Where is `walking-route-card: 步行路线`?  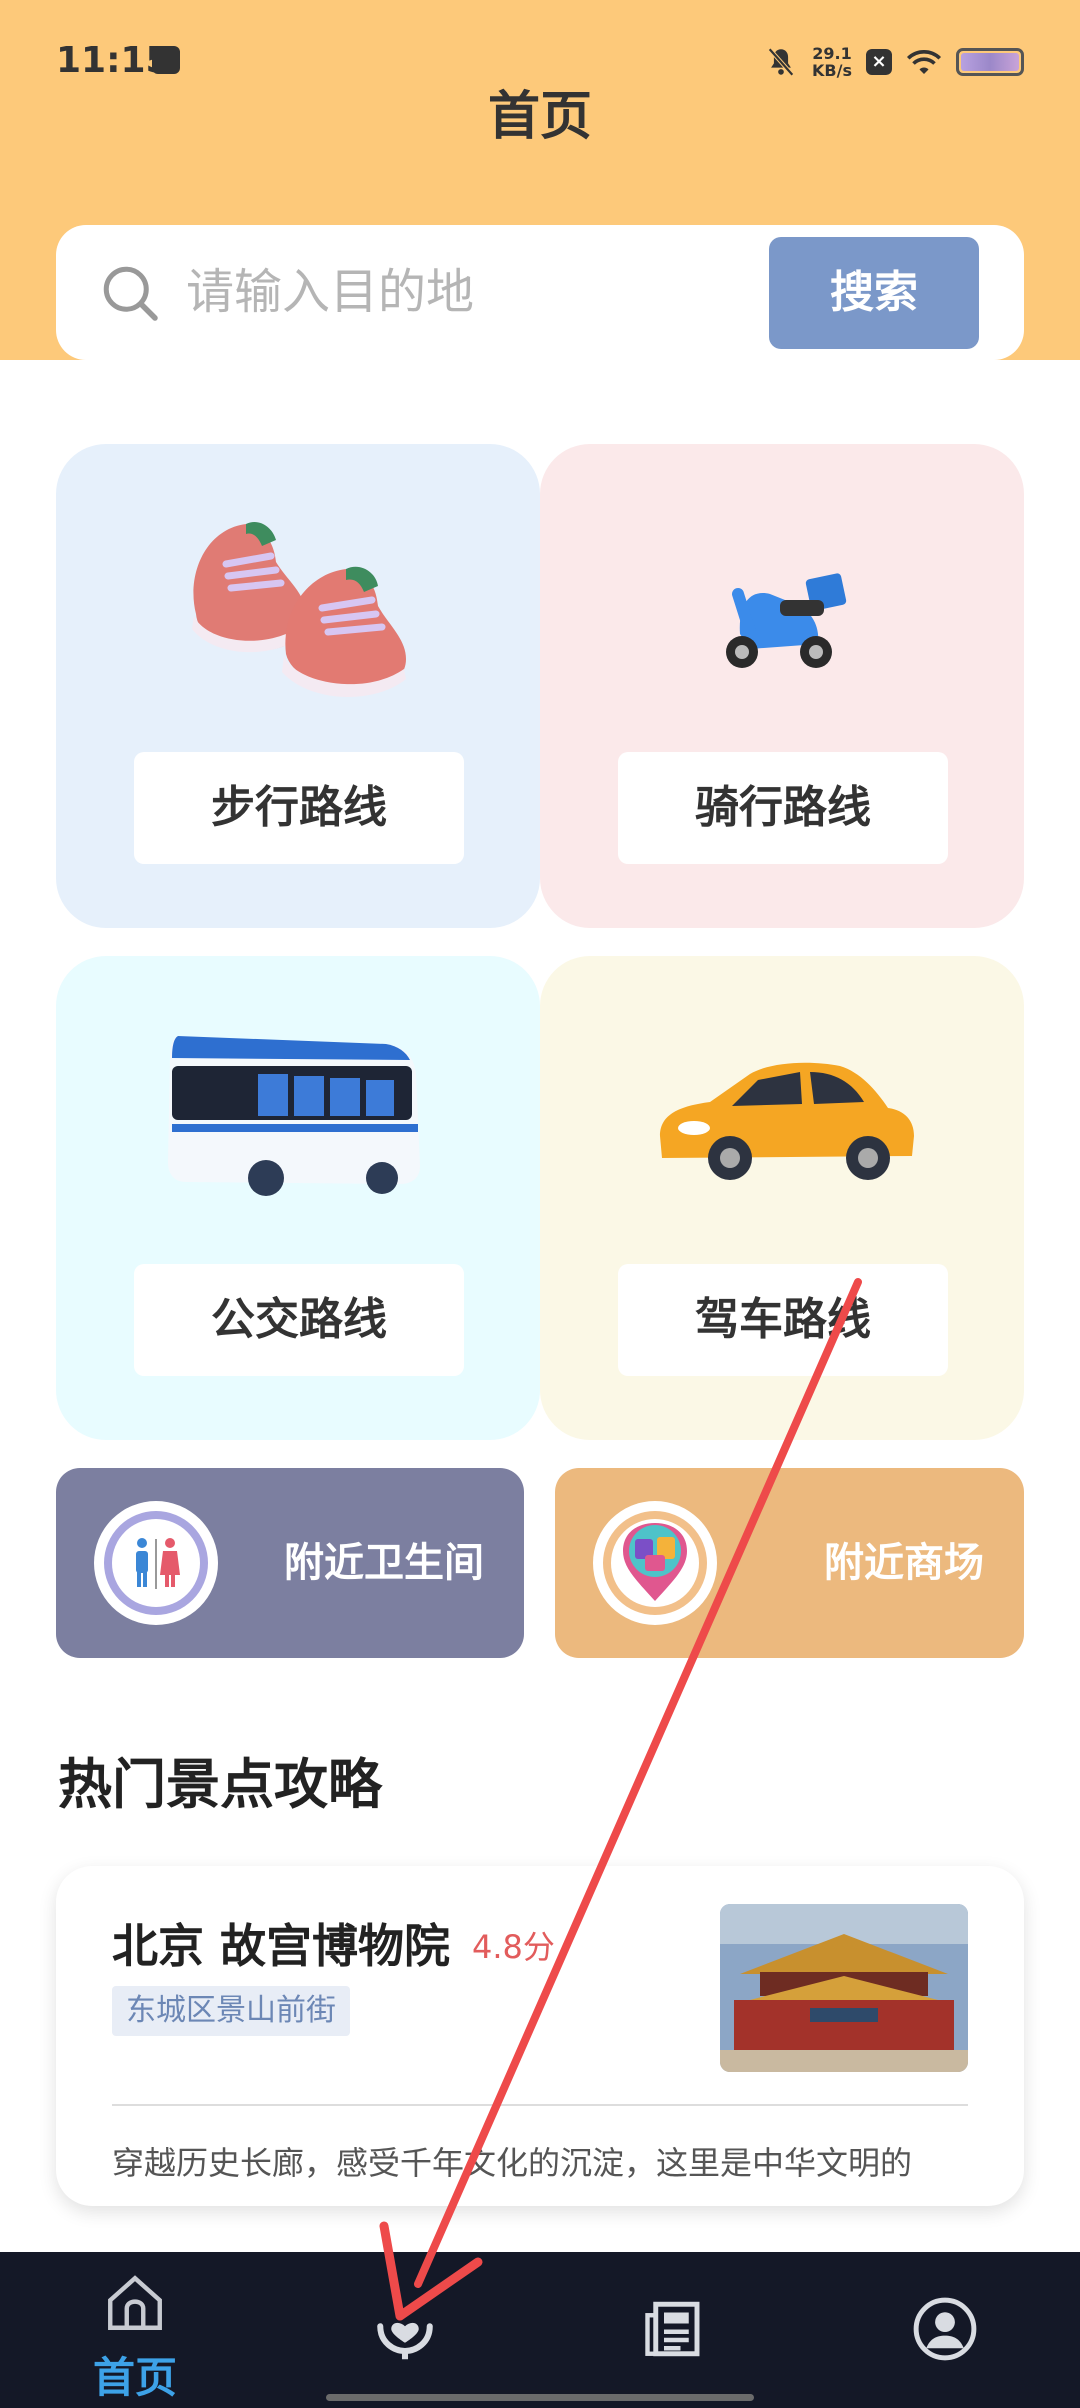 walking-route-card: 步行路线 is located at coordinates (298, 686).